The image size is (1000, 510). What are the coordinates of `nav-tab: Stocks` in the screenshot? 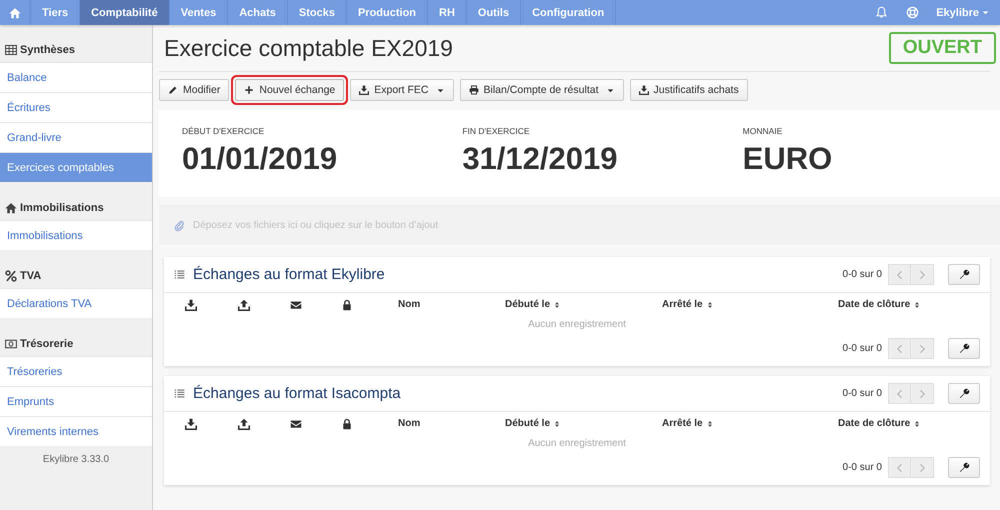 It's located at (317, 12).